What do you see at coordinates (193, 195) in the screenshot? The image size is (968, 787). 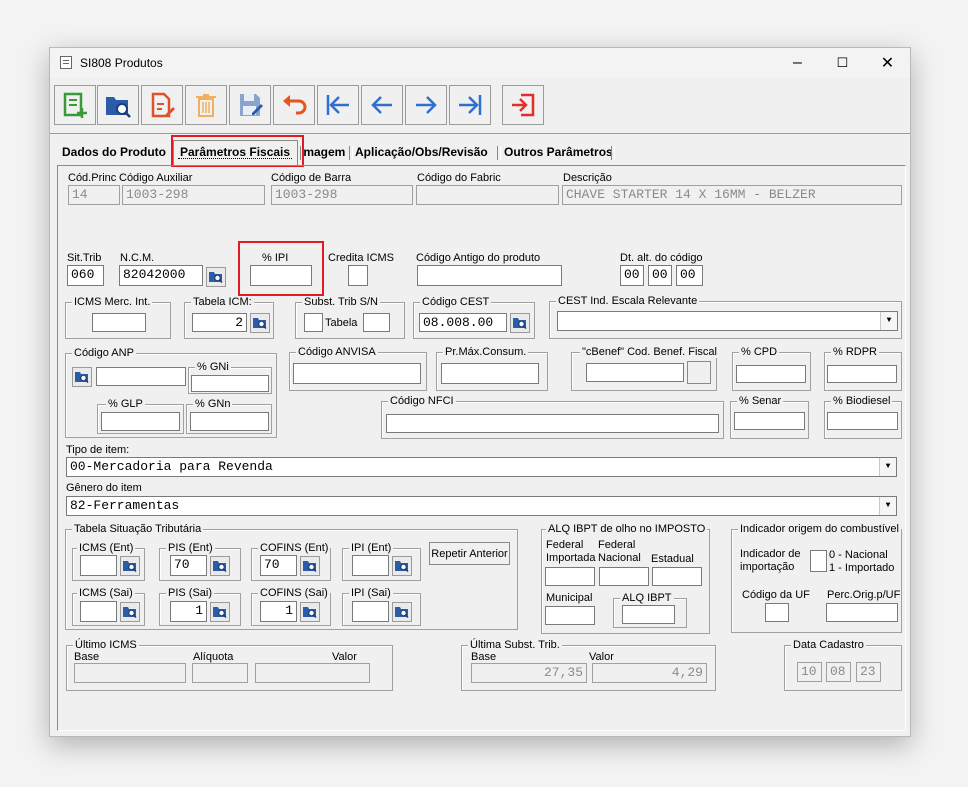 I see `cod-aux-field: 1003-298` at bounding box center [193, 195].